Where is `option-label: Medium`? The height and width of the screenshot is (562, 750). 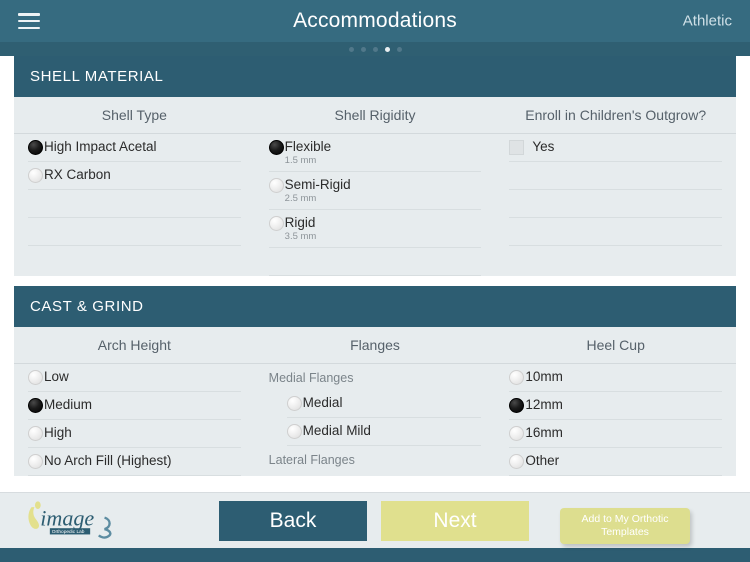
option-label: Medium is located at coordinates (68, 404).